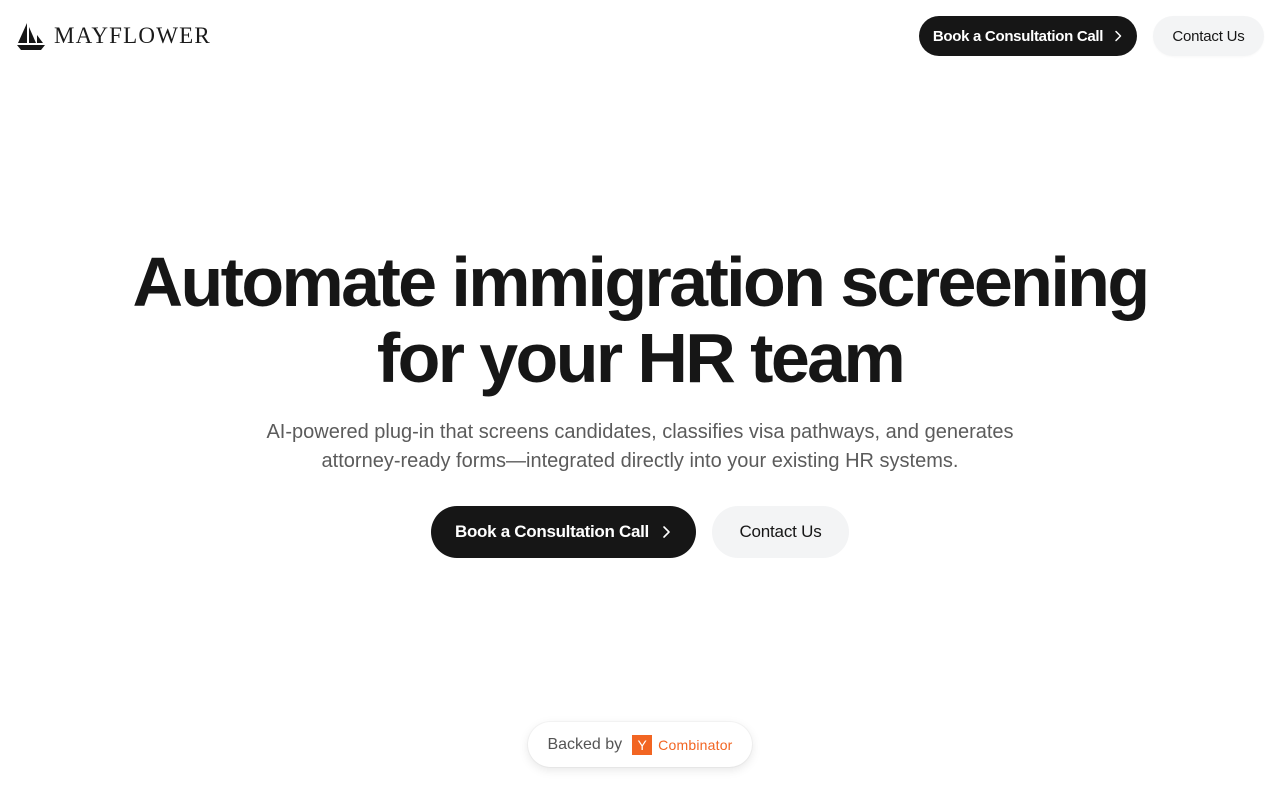  What do you see at coordinates (641, 282) in the screenshot?
I see `hero-title-line-1: Automate immigration screening` at bounding box center [641, 282].